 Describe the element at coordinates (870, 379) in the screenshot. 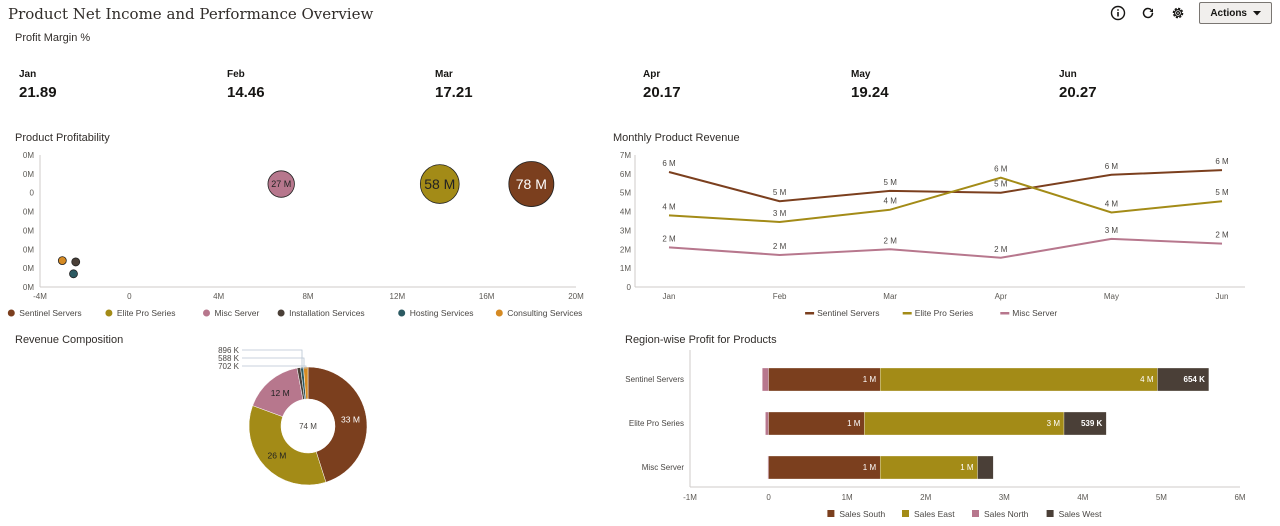

I see `bar-label: 1 M` at that location.